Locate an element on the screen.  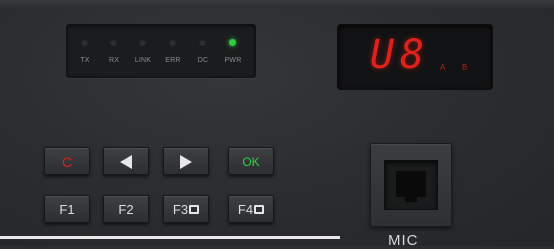
display-indicator-a: A is located at coordinates (443, 67).